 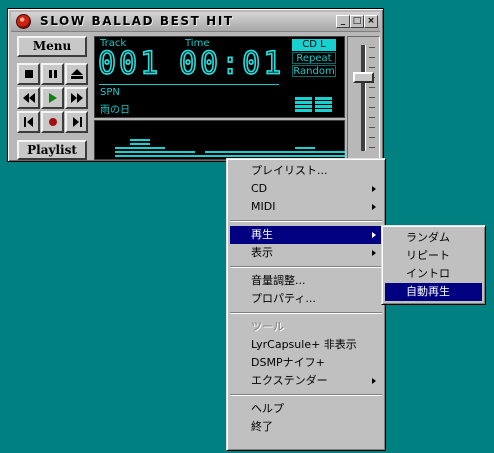 I want to click on window-title: SLOW BALLAD BEST HIT, so click(x=137, y=21).